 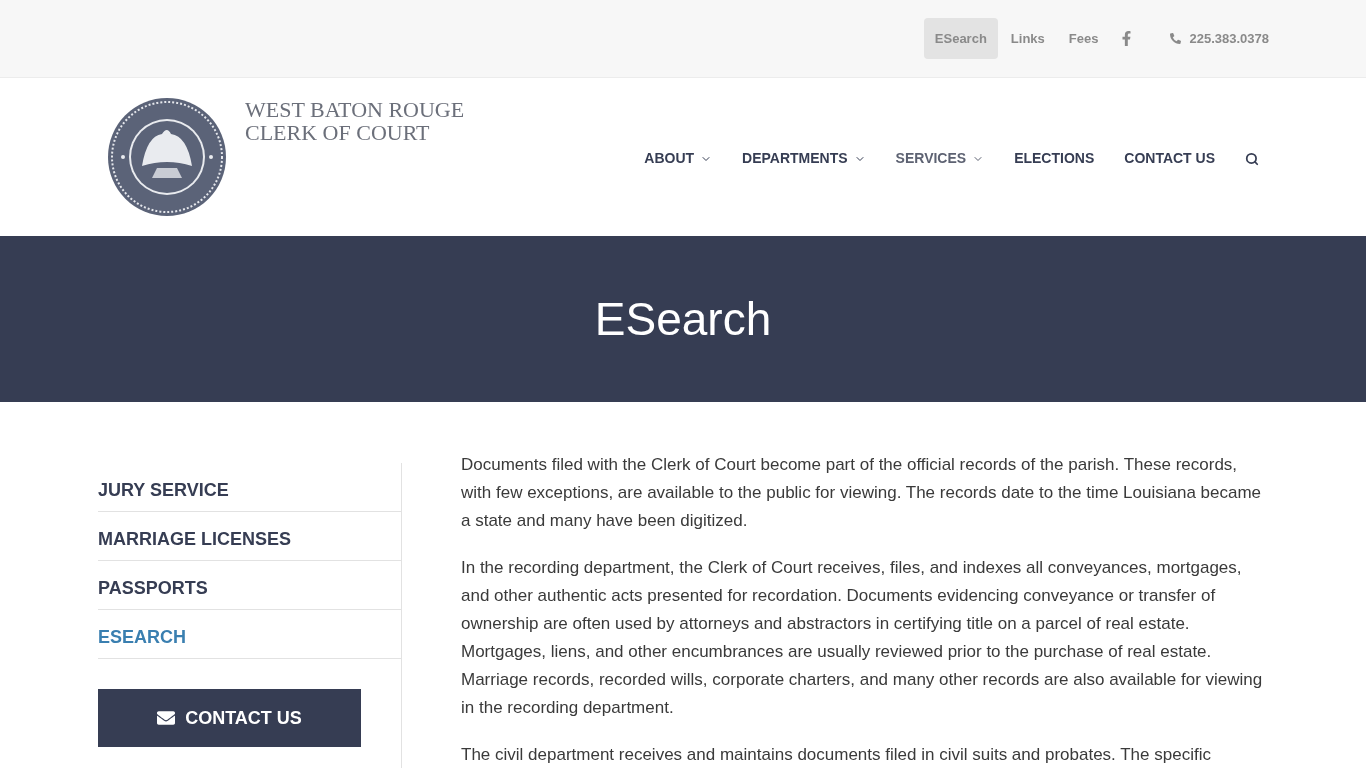 What do you see at coordinates (1252, 158) in the screenshot?
I see `search-icon` at bounding box center [1252, 158].